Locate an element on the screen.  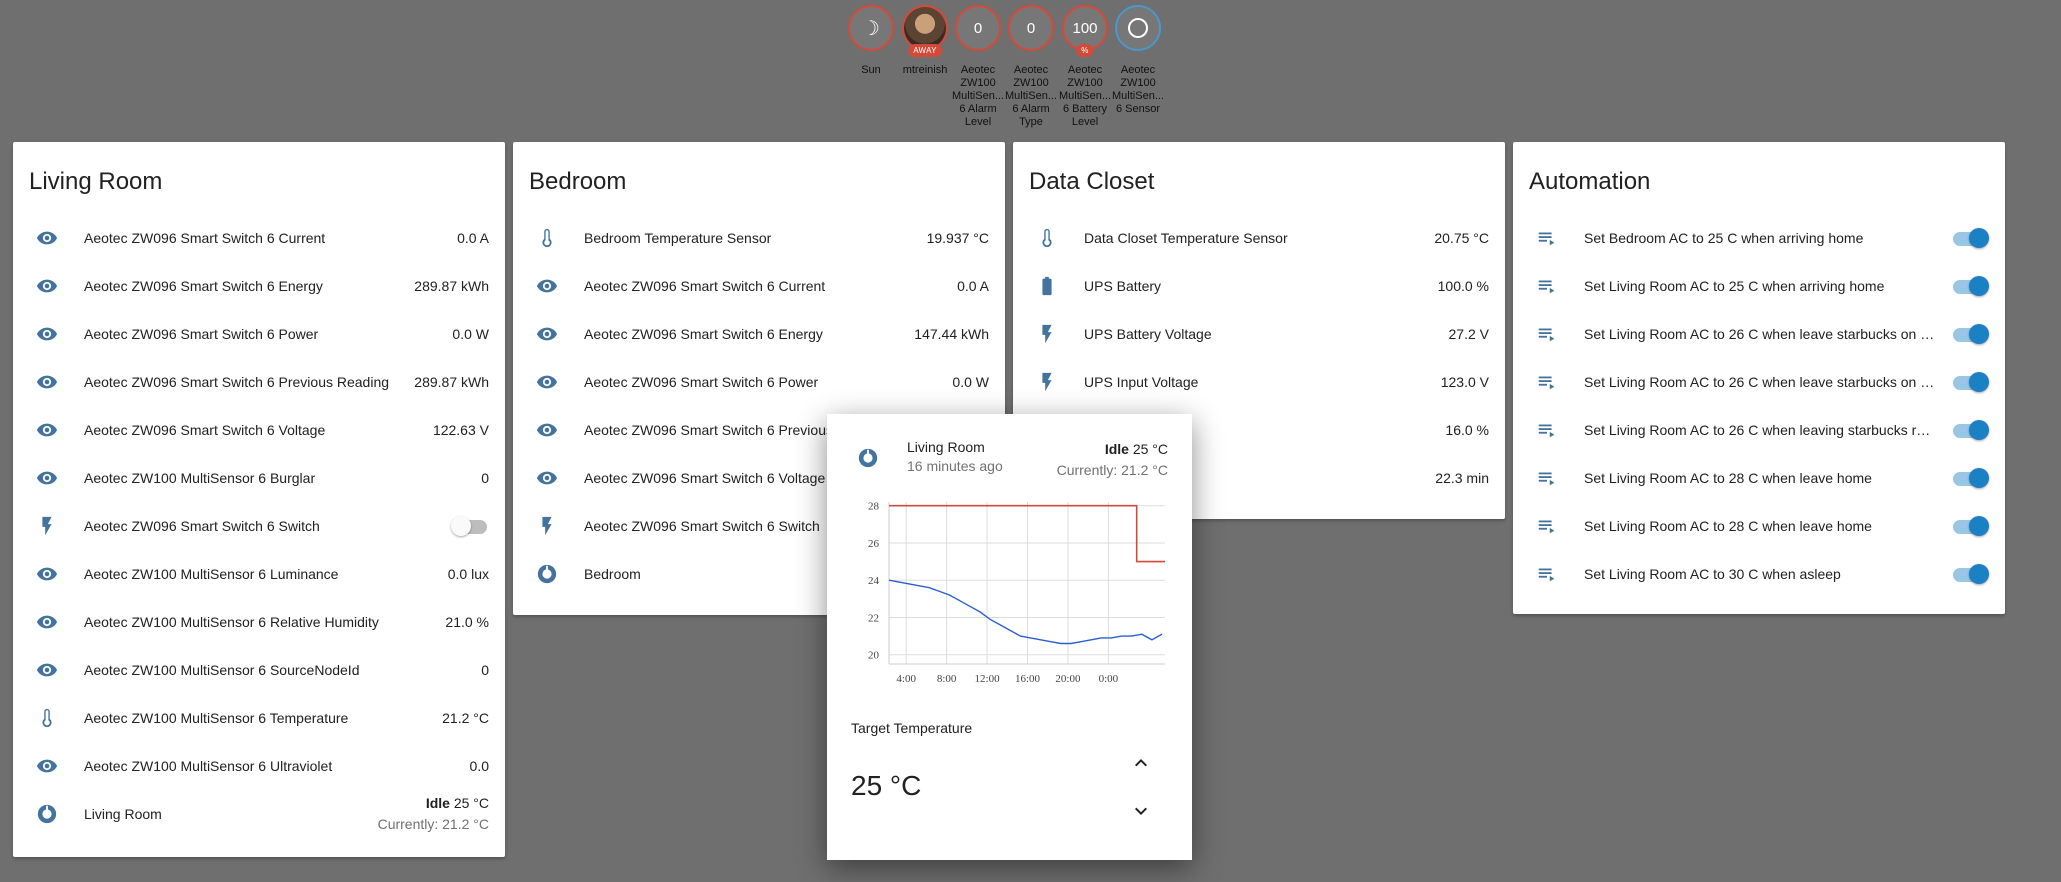
card-title: Living Room is located at coordinates (96, 181).